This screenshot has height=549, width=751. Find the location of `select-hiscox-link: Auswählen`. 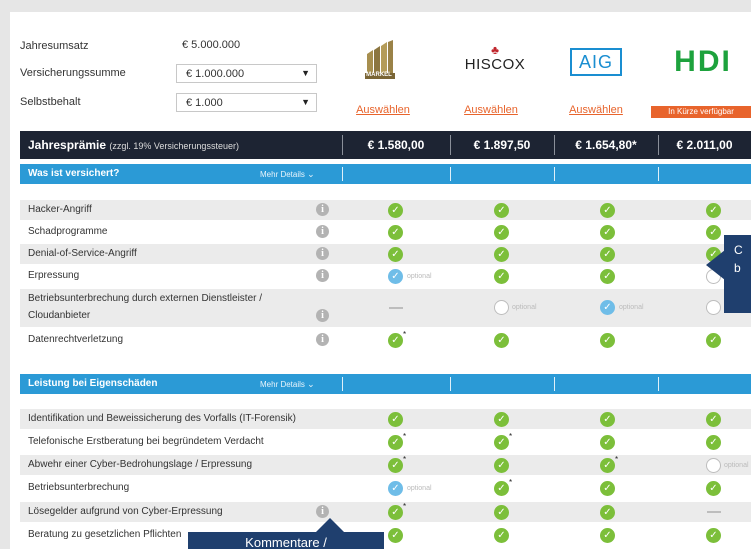

select-hiscox-link: Auswählen is located at coordinates (491, 110).